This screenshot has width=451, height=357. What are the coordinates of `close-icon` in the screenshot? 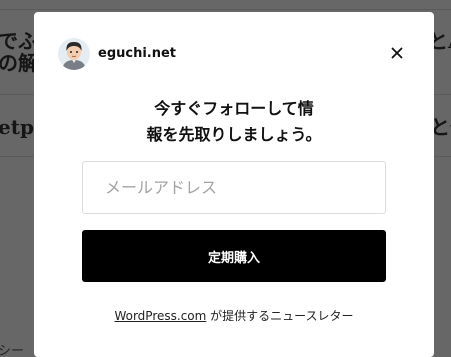 It's located at (397, 53).